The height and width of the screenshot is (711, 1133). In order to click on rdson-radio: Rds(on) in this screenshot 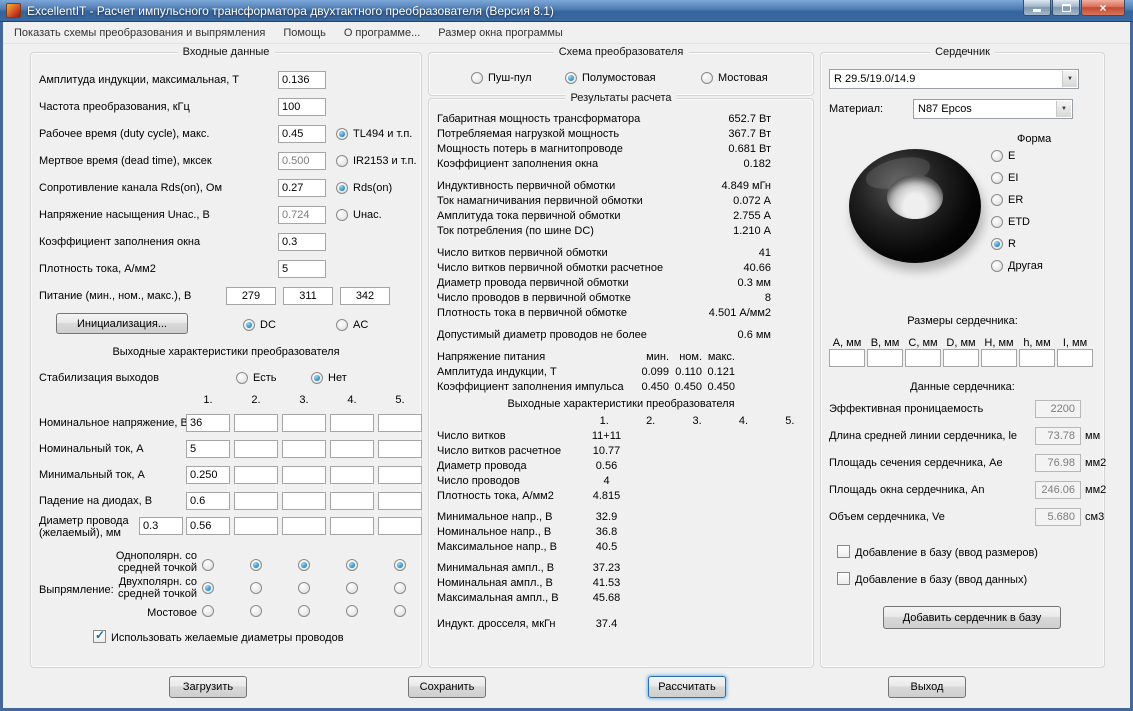, I will do `click(364, 188)`.